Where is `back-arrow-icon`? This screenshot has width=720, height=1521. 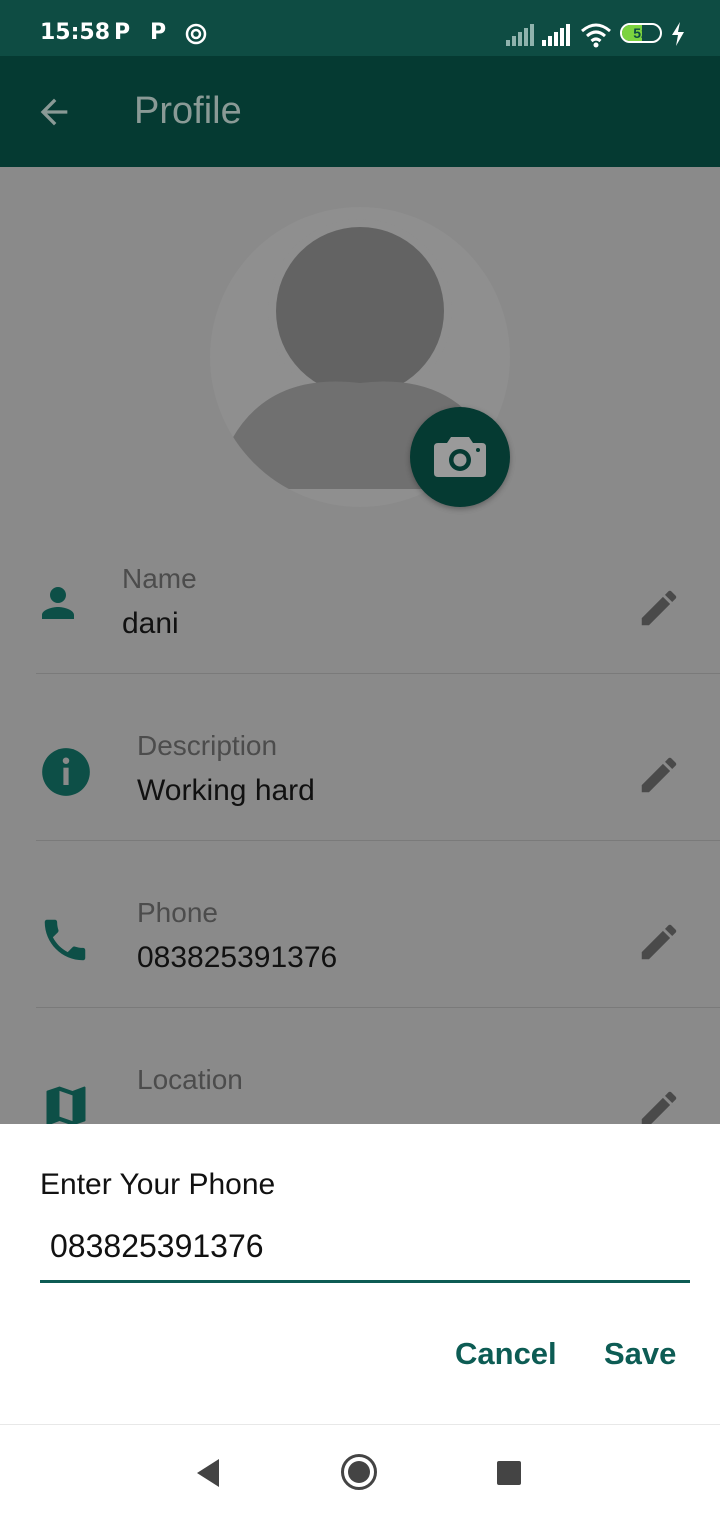
back-arrow-icon is located at coordinates (54, 112).